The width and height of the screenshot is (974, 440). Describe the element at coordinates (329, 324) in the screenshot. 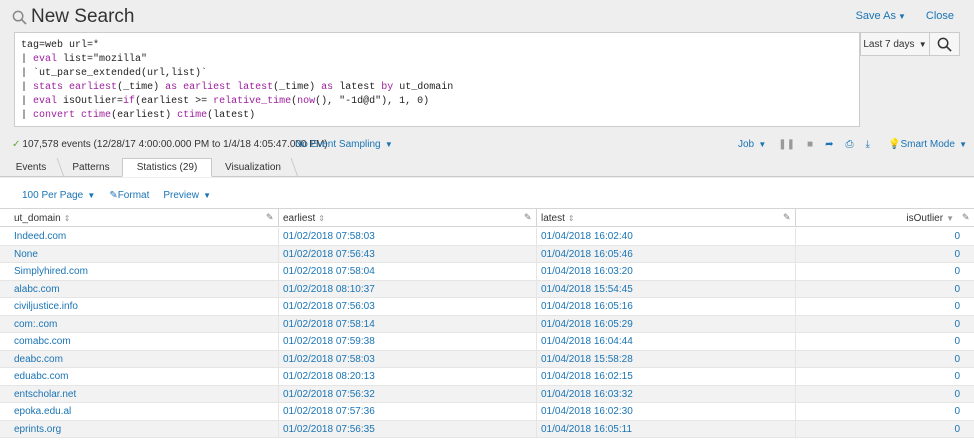

I see `cell-earliest: 01/02/2018 07:58:14` at that location.